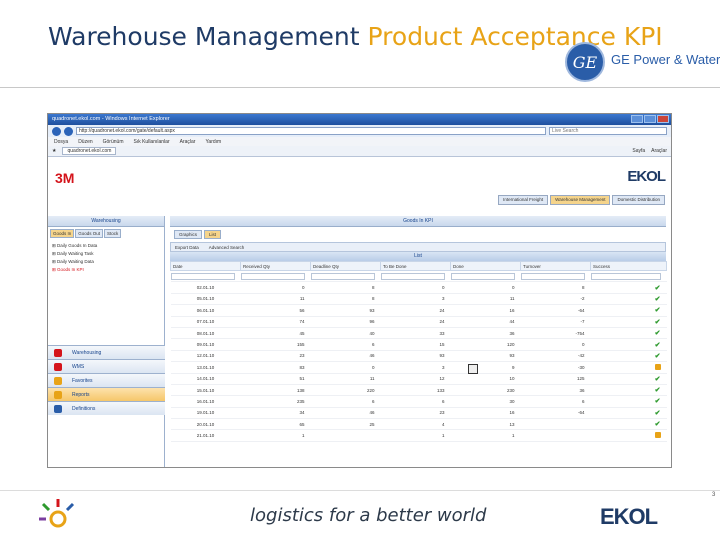 This screenshot has height=540, width=720. I want to click on table-row: 08.01.10 45 40 33 36 -754 ✔, so click(418, 333).